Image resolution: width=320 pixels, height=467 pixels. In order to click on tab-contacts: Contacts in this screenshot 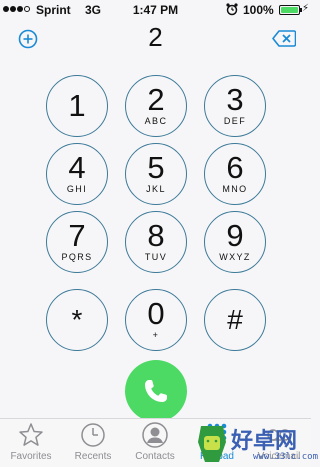, I will do `click(155, 443)`.